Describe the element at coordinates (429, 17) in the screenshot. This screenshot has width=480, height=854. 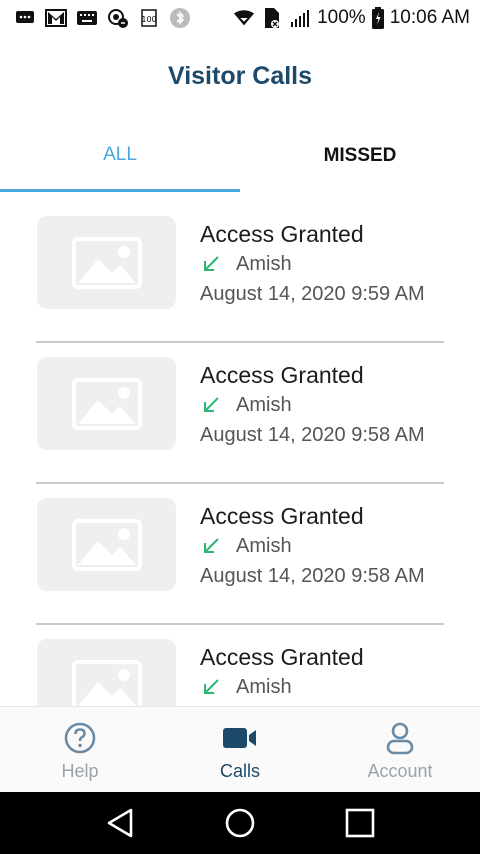
I see `clock: 10:06 AM` at that location.